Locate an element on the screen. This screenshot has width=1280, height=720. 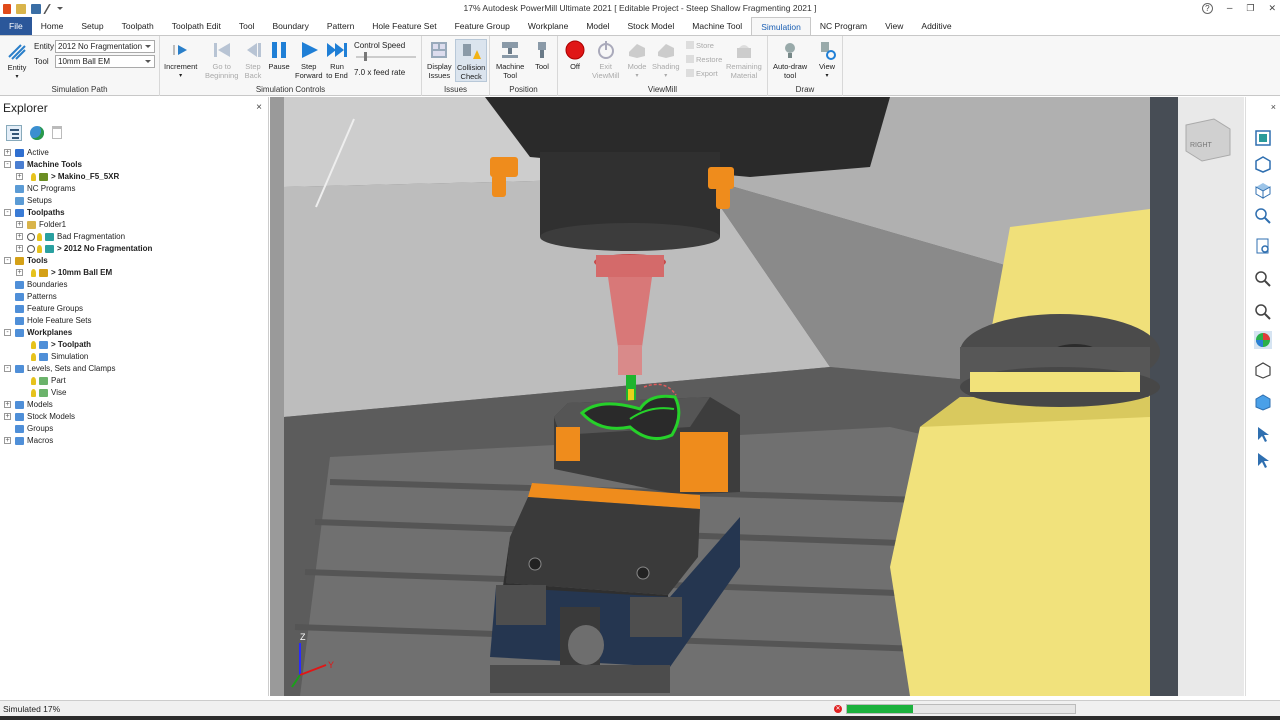
mode-button: Mode ▾ is located at coordinates (637, 59).